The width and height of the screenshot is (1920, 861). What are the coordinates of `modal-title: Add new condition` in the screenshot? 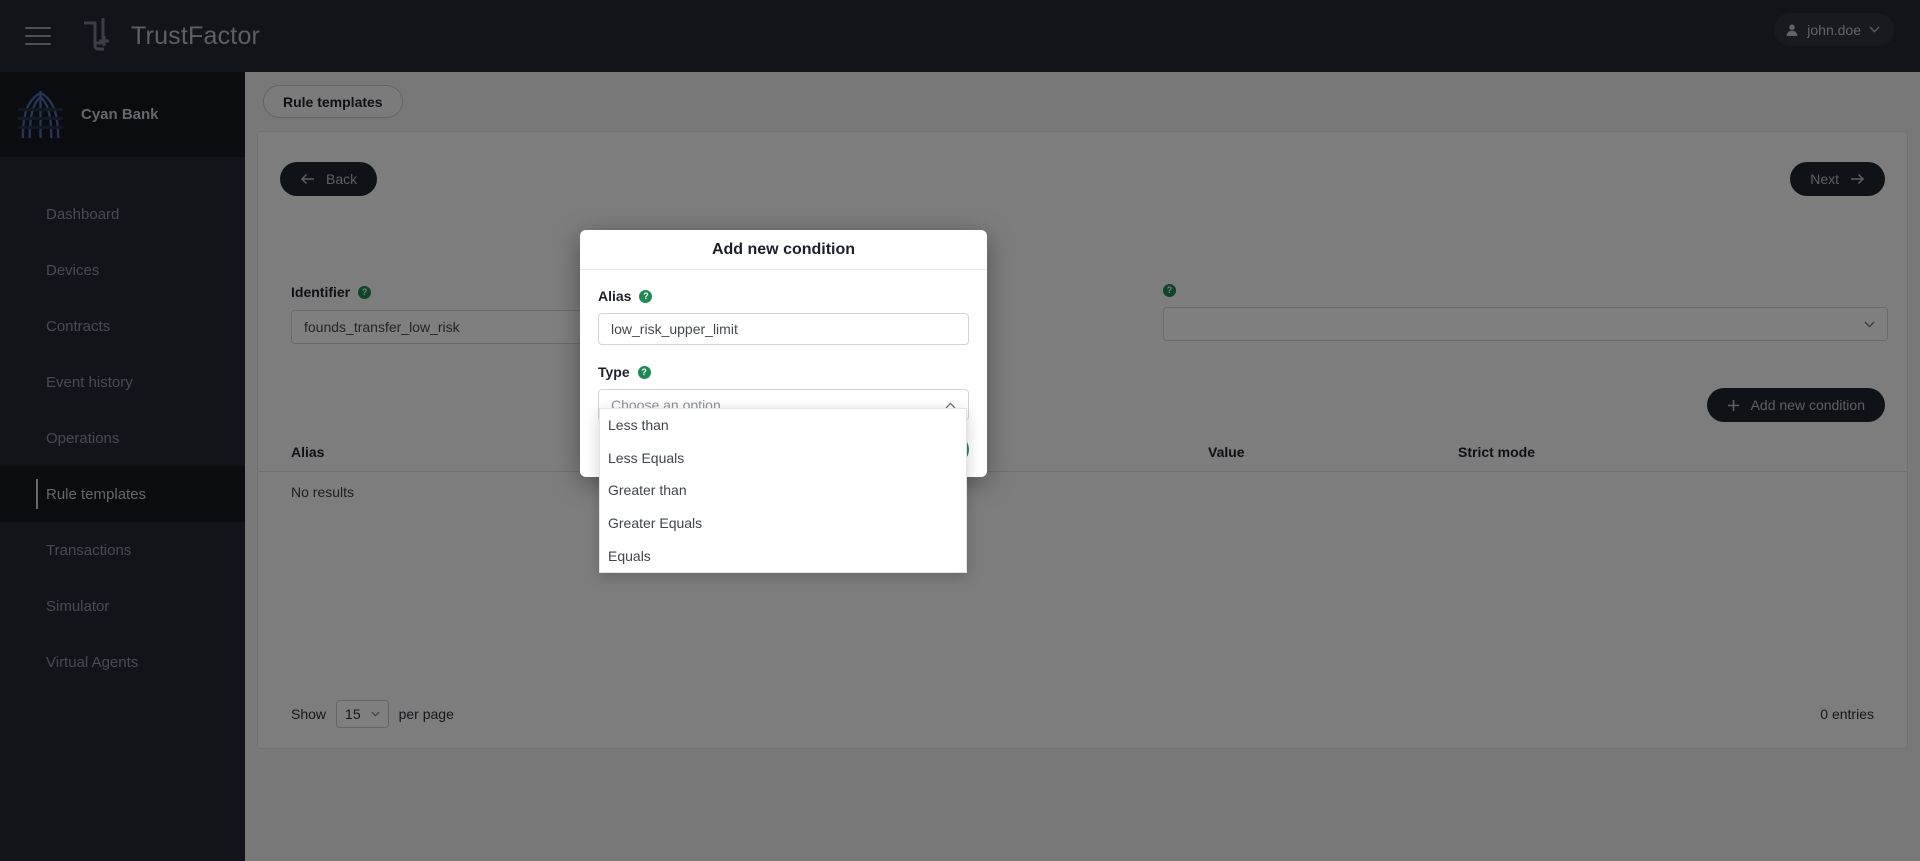 It's located at (783, 250).